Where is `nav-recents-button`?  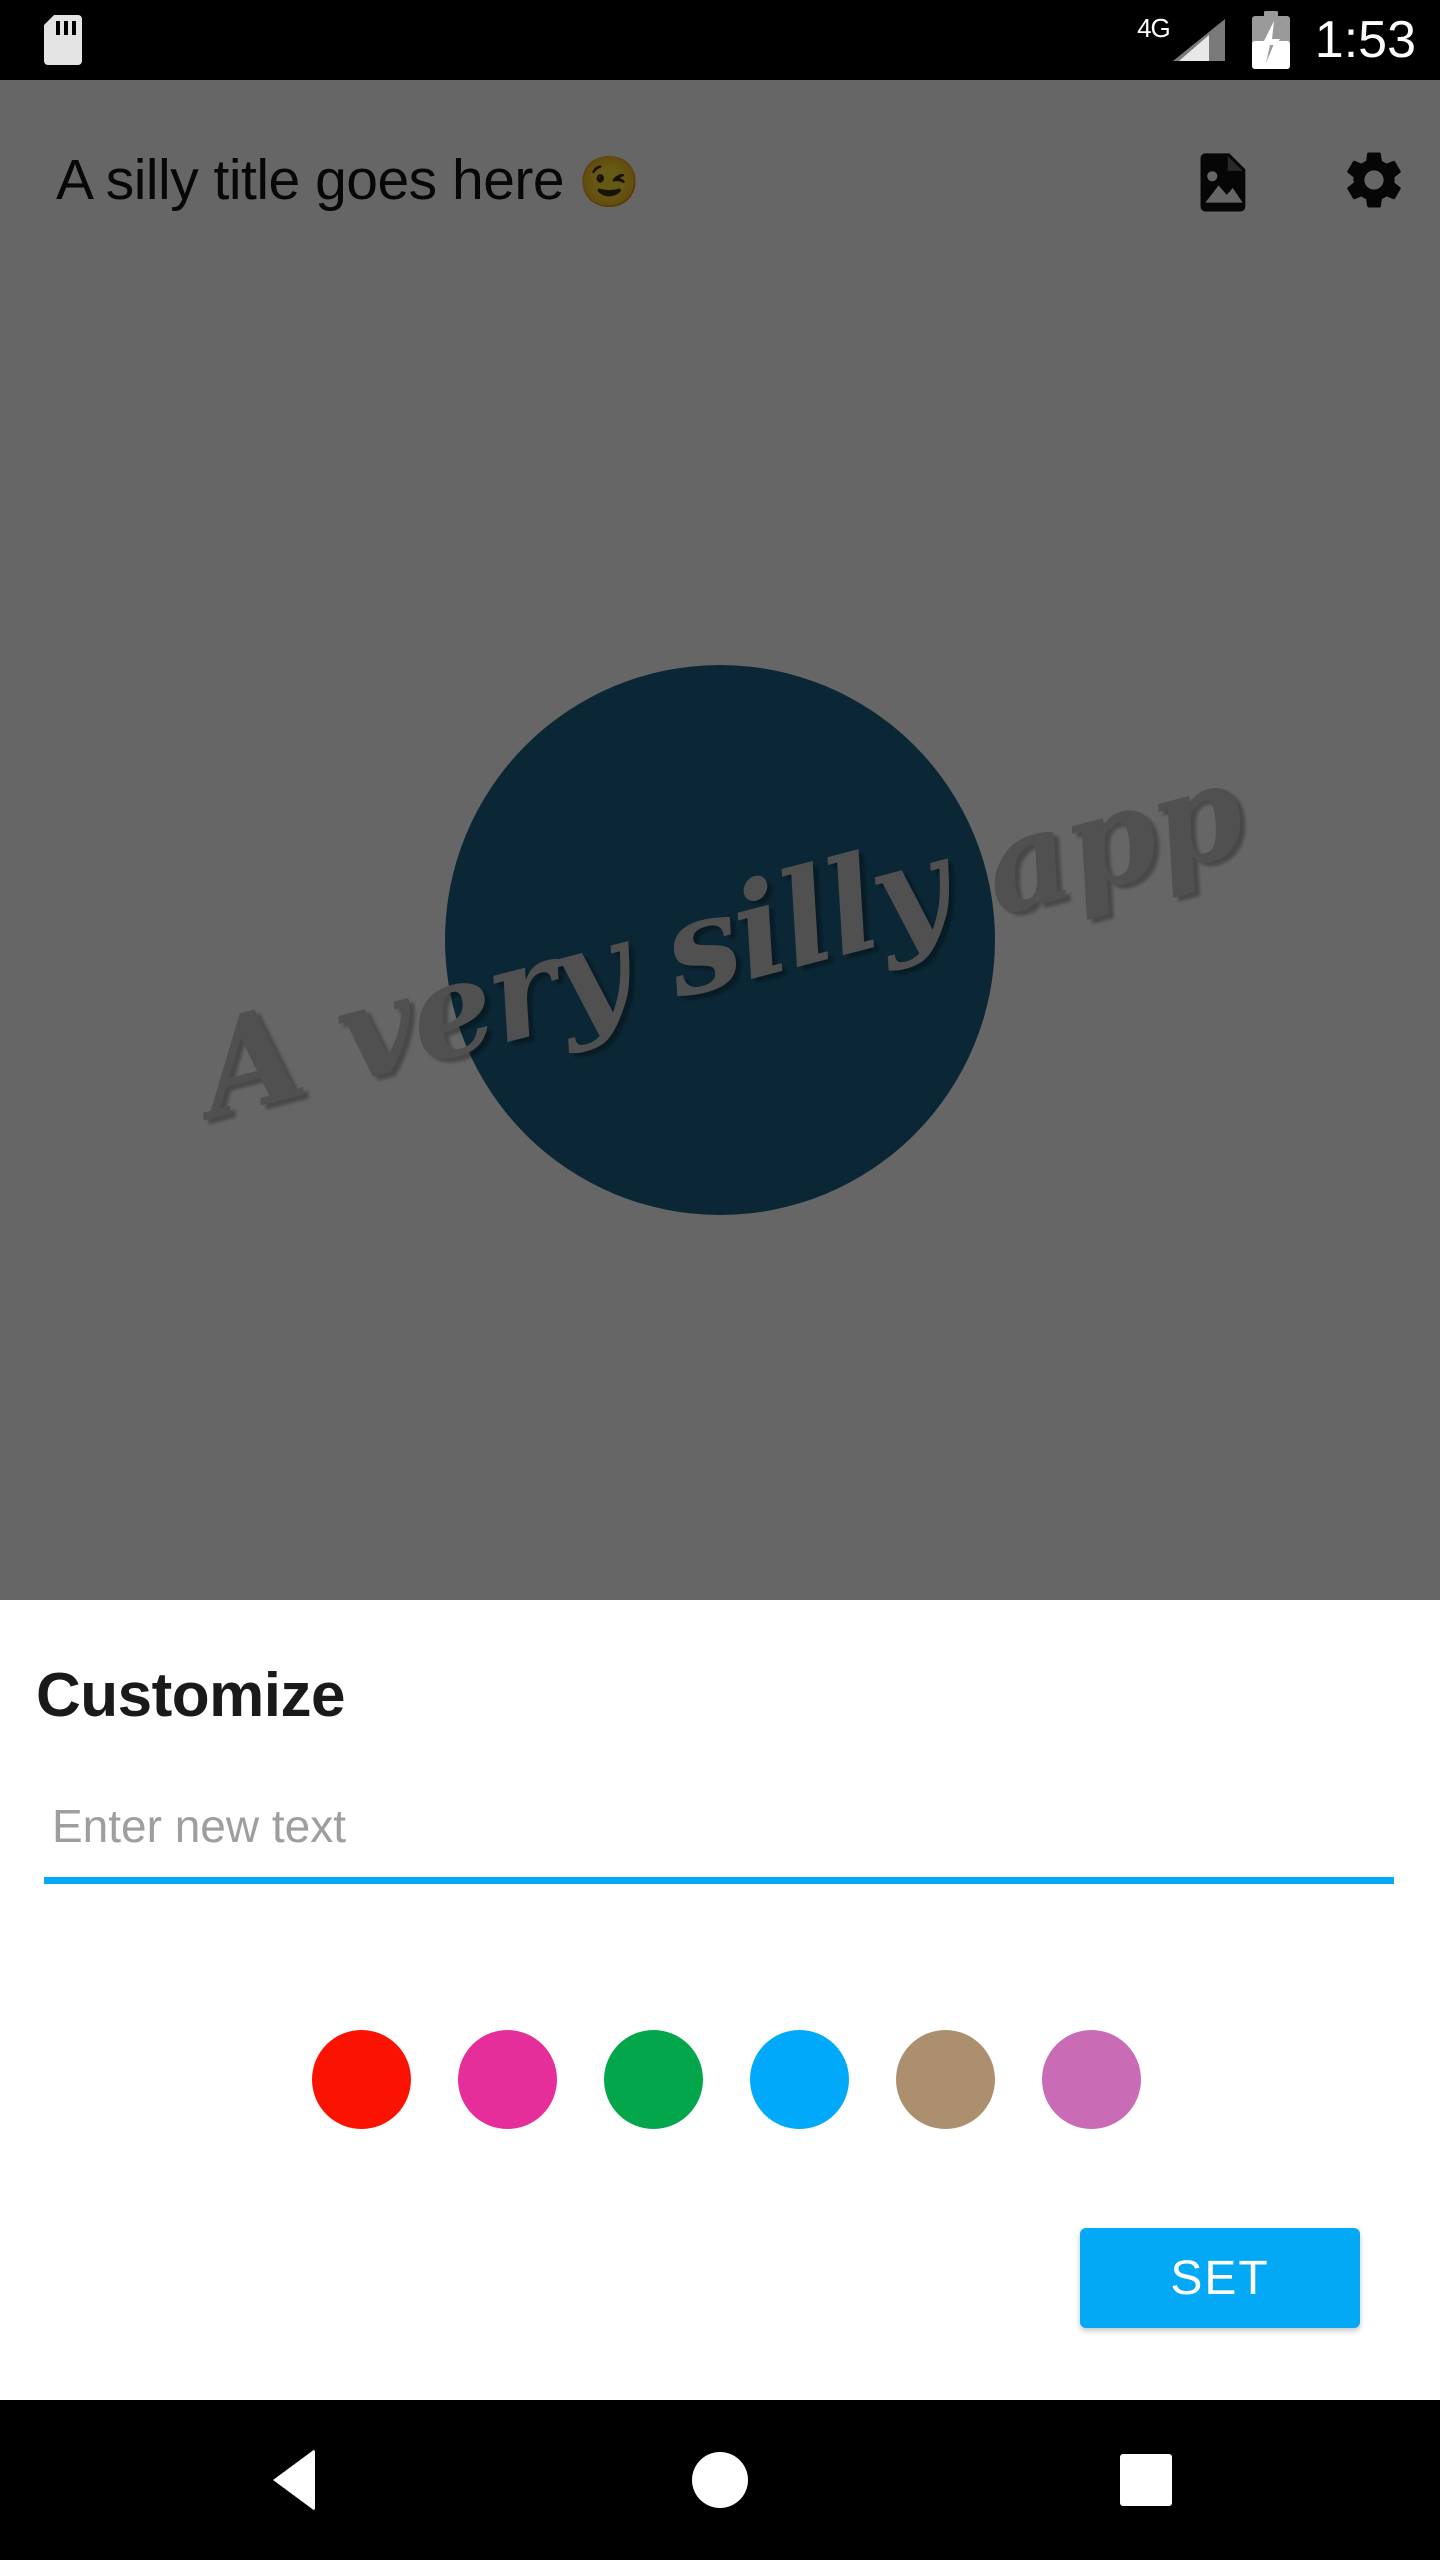 nav-recents-button is located at coordinates (1146, 2480).